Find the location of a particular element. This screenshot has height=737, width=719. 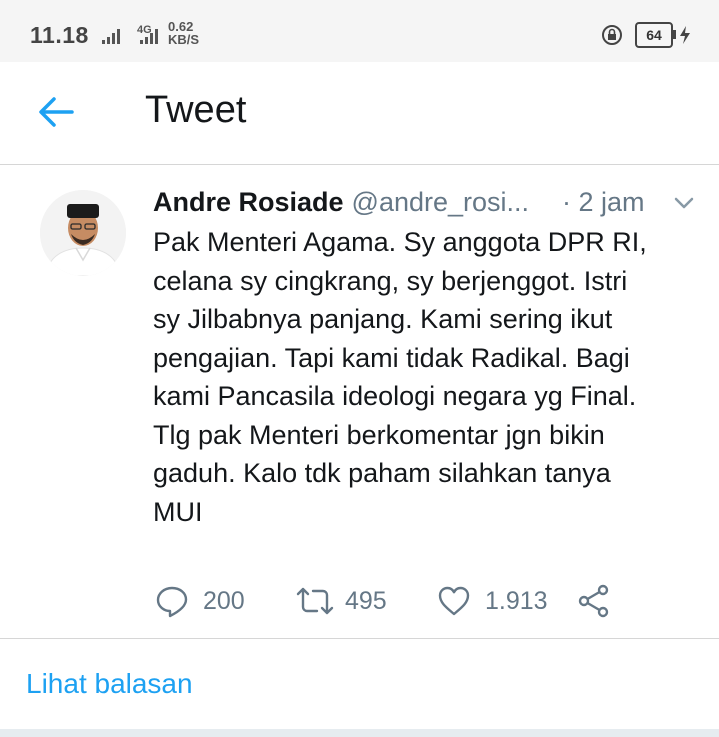

signal-icon is located at coordinates (111, 36).